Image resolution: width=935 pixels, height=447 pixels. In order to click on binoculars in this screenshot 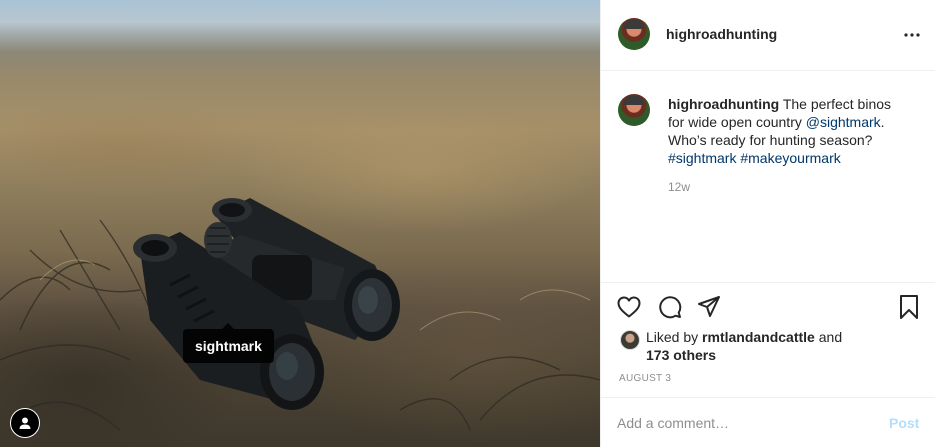, I will do `click(266, 304)`.